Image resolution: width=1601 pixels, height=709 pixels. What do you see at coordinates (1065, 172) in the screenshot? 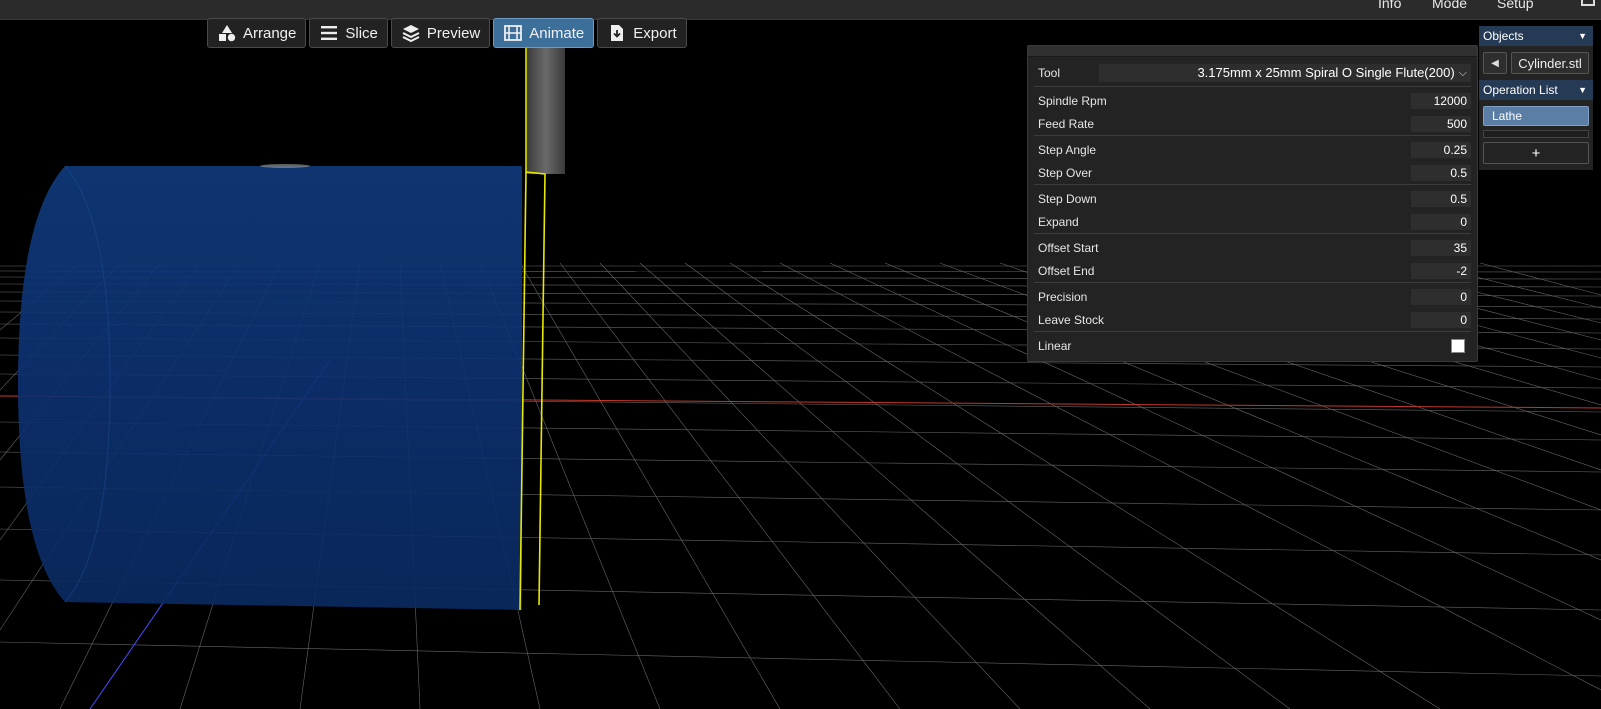
I see `param-label: Step Over` at bounding box center [1065, 172].